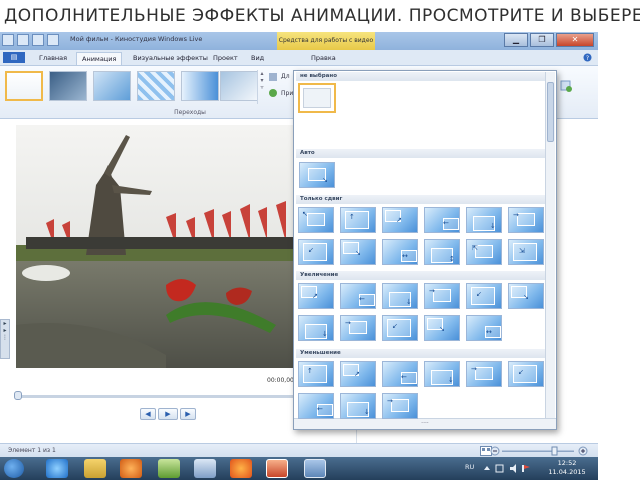 The image size is (640, 480). I want to click on transition-blur, so click(239, 86).